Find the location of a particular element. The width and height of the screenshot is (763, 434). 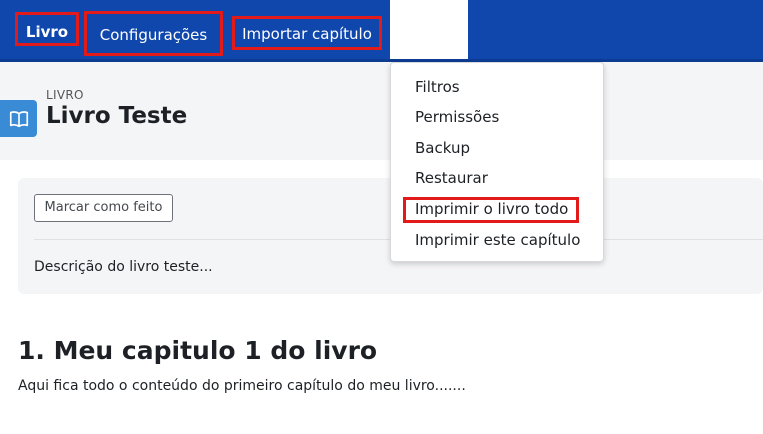

top-nav: Livro Configurações Importar capítulo is located at coordinates (381, 31).